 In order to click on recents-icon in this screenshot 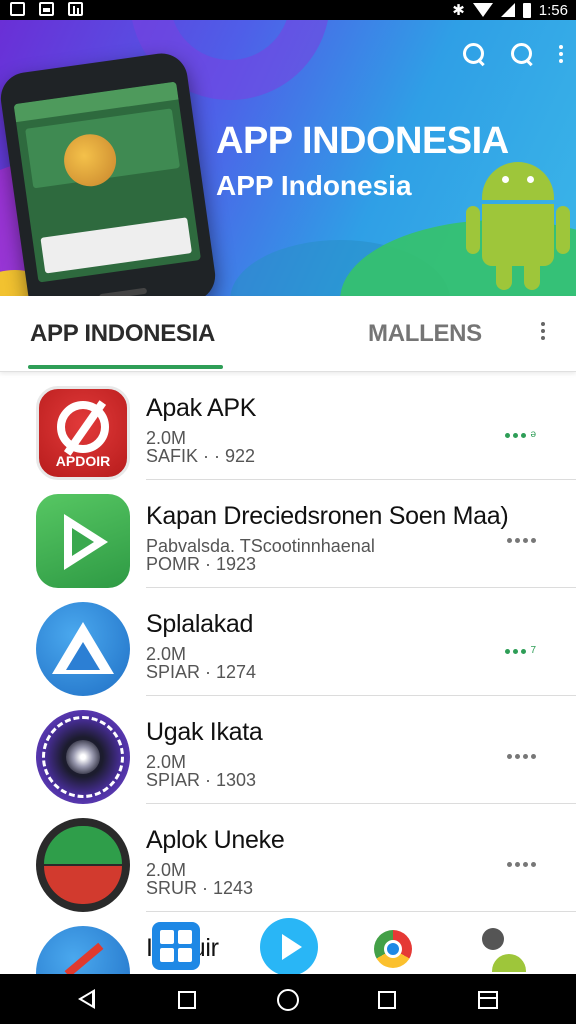, I will do `click(387, 1000)`.